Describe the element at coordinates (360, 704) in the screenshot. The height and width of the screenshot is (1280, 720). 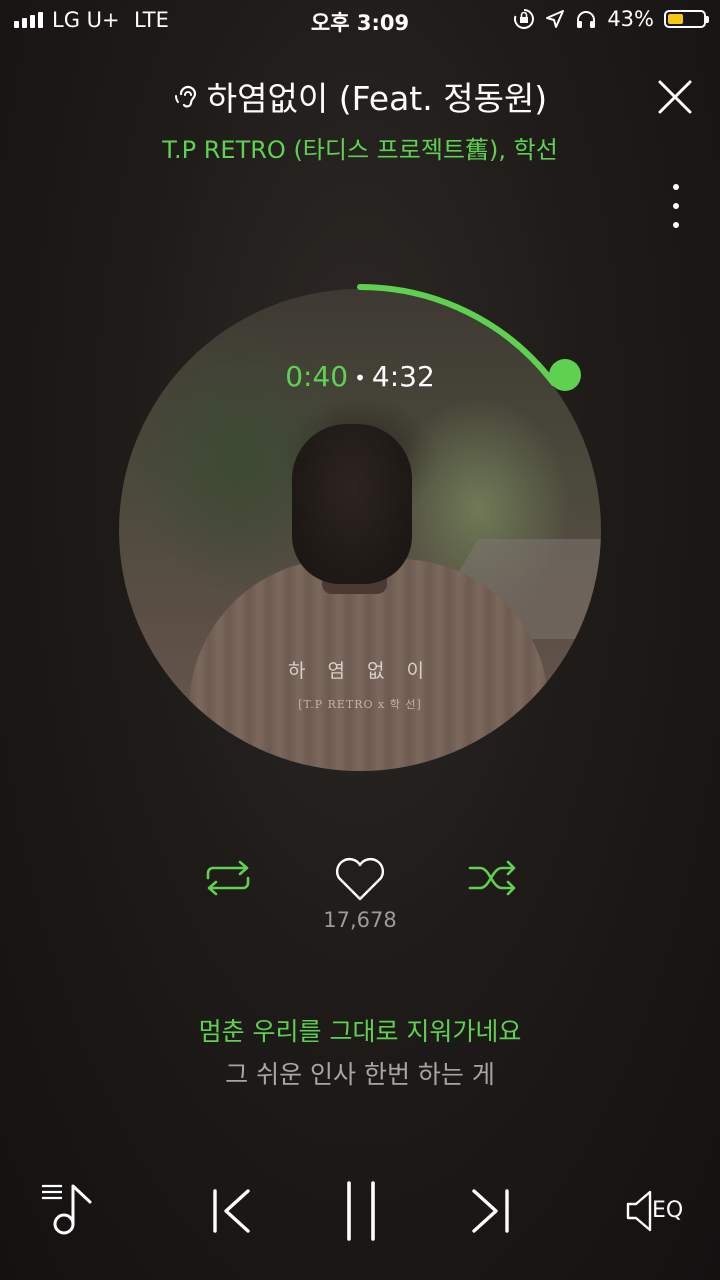
I see `album-art-subtitle: [T.P RETRO x 학 선]` at that location.